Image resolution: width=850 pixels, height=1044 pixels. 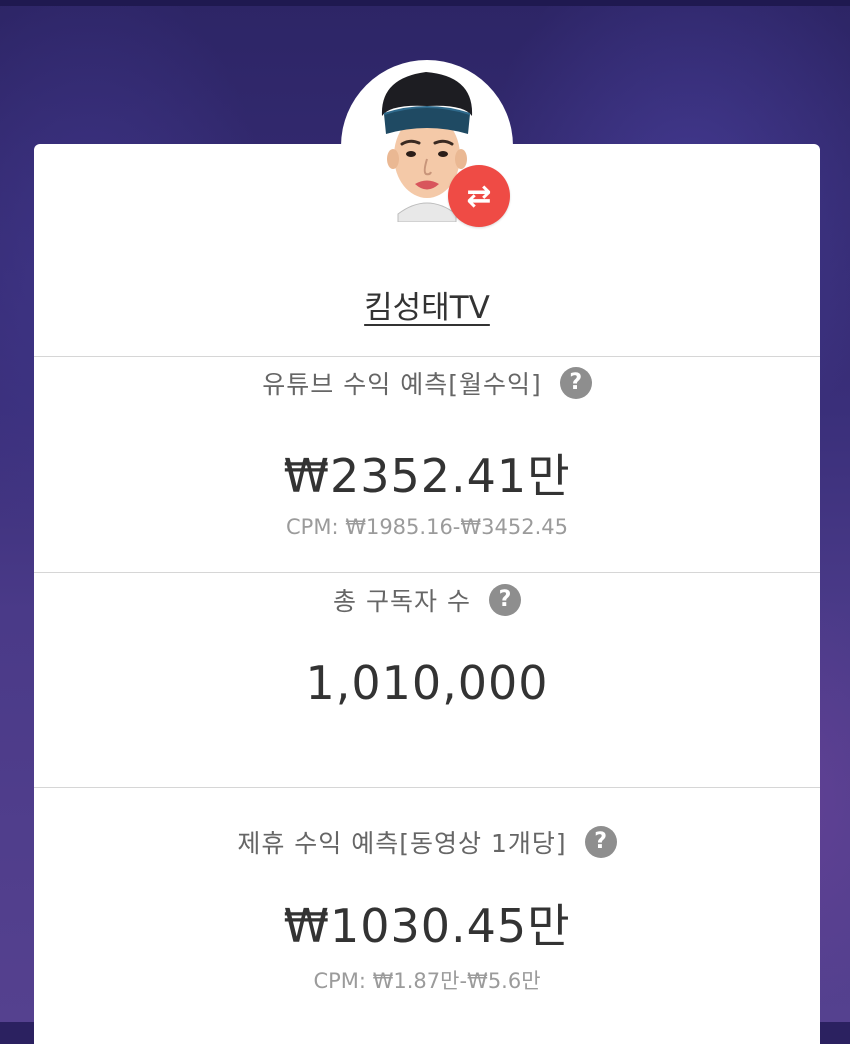 I want to click on subscribers-title: 총 구독자 수, so click(x=402, y=601).